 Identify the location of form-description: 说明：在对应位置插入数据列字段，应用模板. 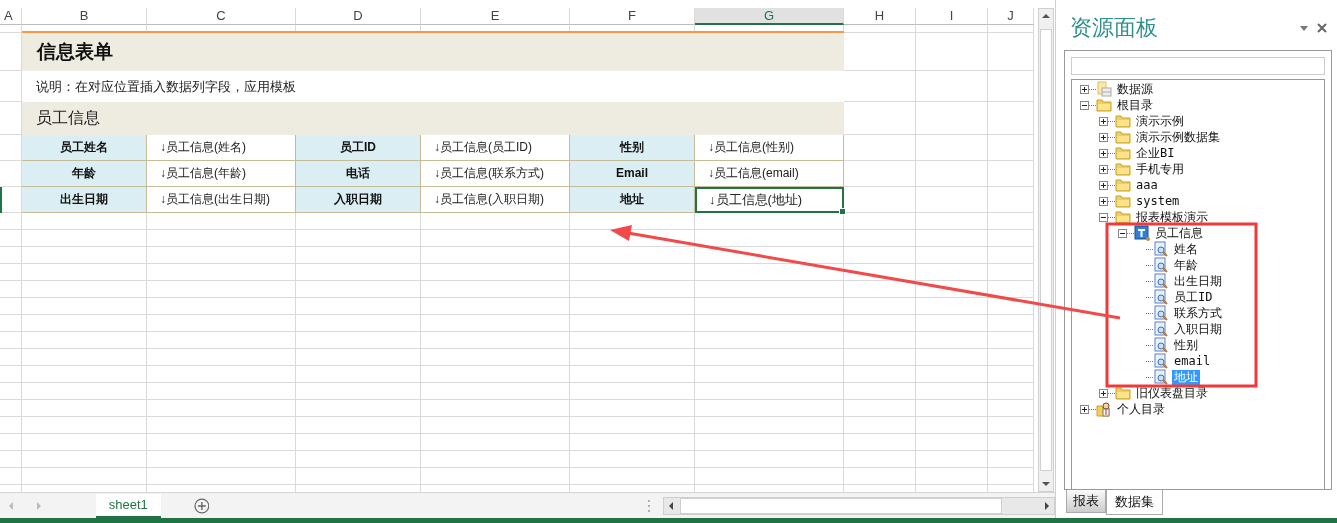
(433, 86).